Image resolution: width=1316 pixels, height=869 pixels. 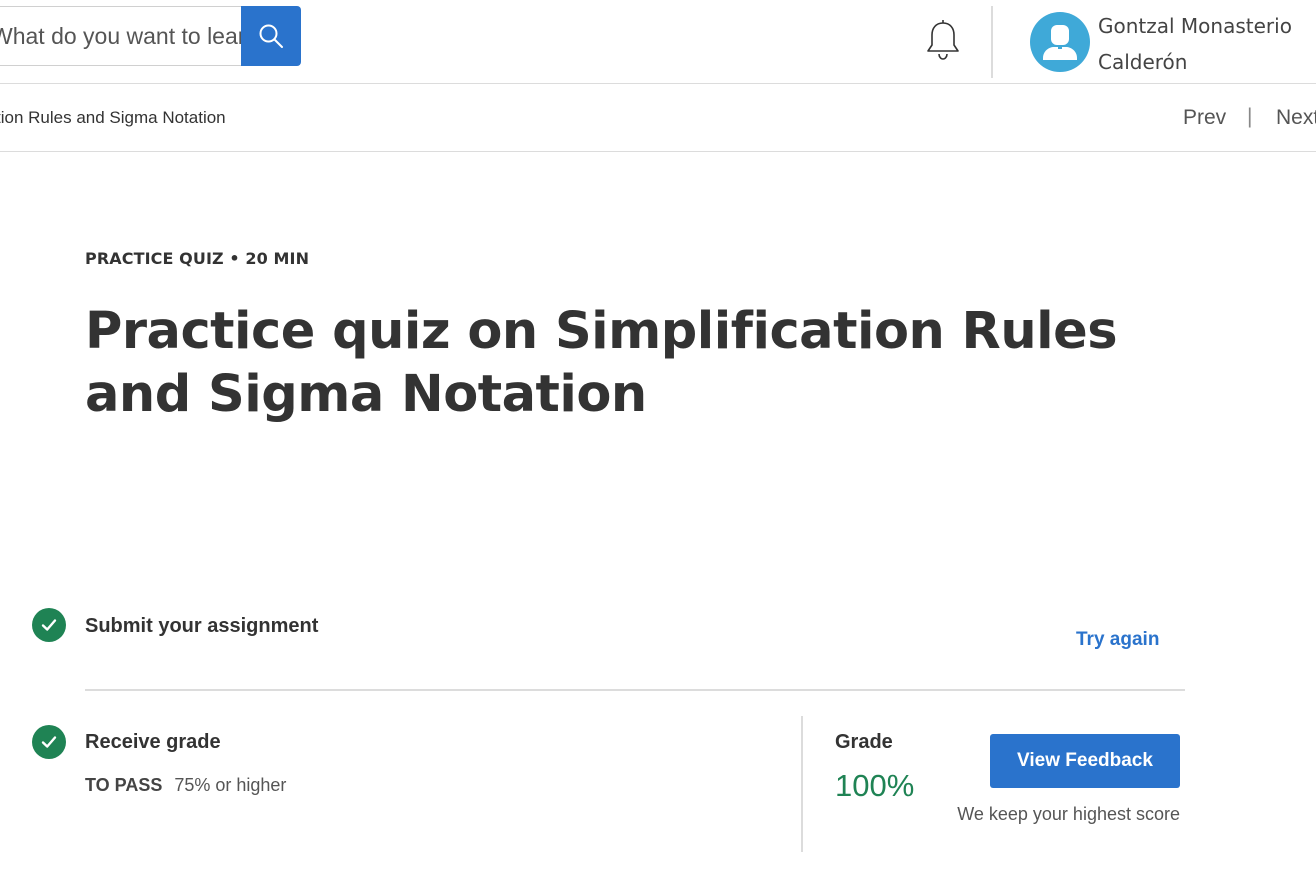 What do you see at coordinates (113, 118) in the screenshot?
I see `breadcrumb: tion Rules and Sigma Notation` at bounding box center [113, 118].